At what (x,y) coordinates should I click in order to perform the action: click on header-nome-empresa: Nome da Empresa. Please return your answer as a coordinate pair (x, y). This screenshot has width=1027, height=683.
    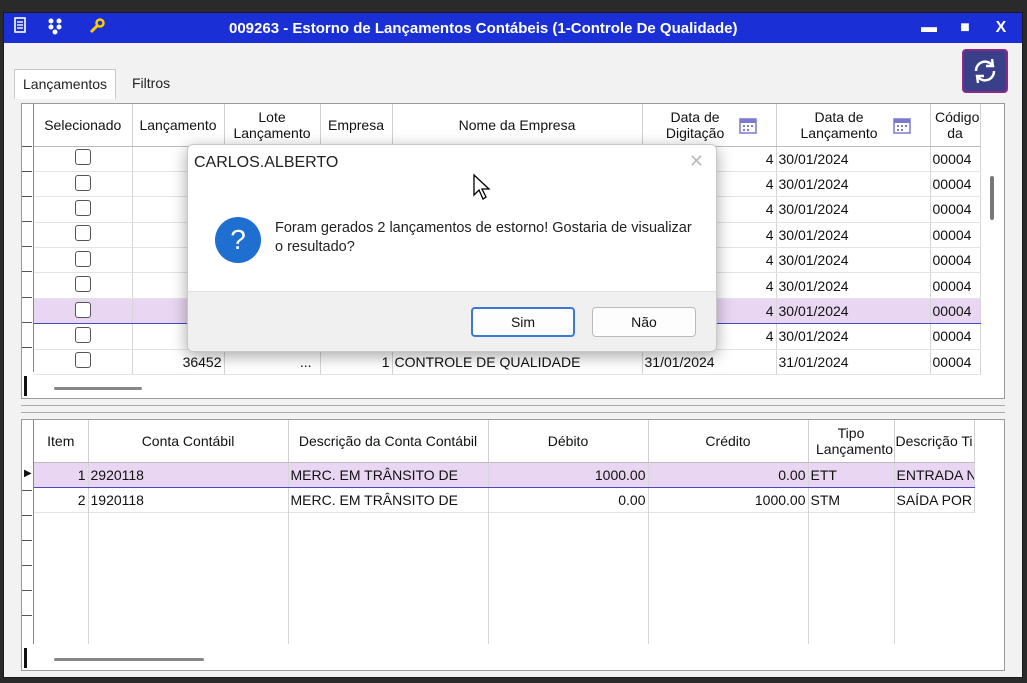
    Looking at the image, I should click on (517, 125).